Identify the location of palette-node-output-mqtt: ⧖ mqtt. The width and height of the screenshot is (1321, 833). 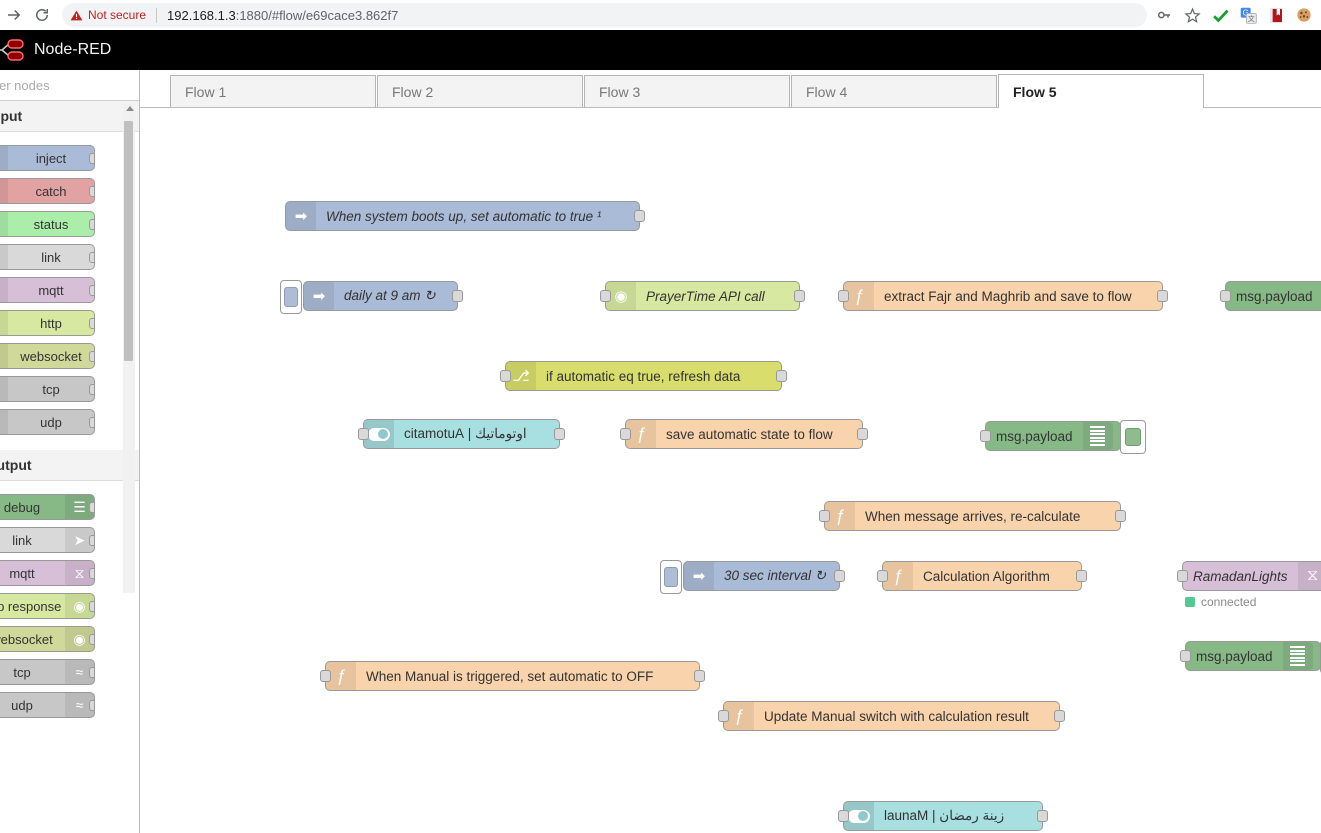
(47, 573).